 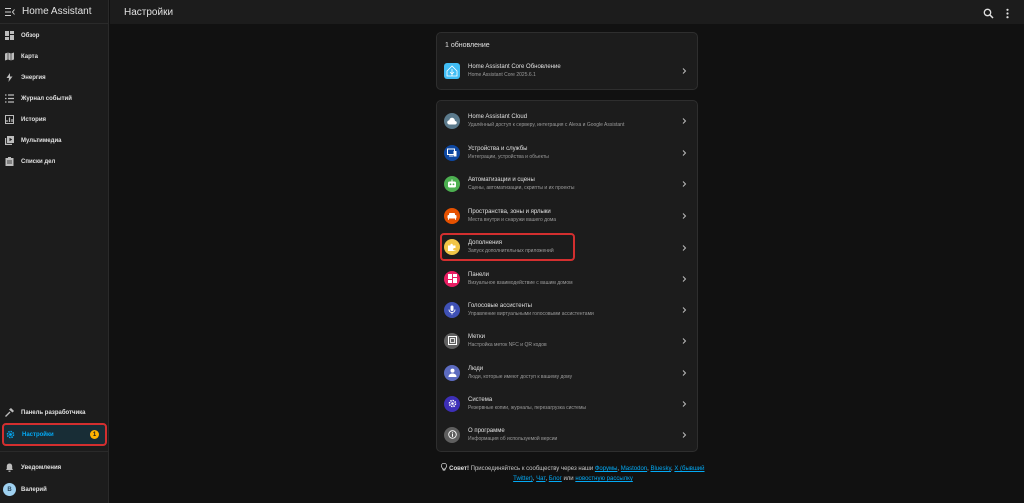 I want to click on sidebar-item-label: Настройки, so click(x=38, y=434).